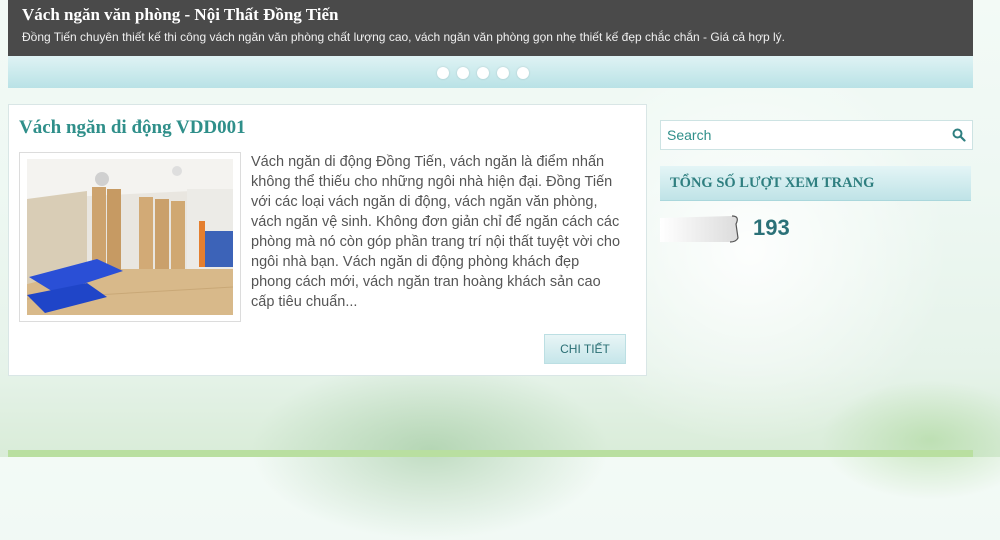 The image size is (1000, 540). What do you see at coordinates (132, 128) in the screenshot?
I see `post-title: Vách ngăn di động VDD001` at bounding box center [132, 128].